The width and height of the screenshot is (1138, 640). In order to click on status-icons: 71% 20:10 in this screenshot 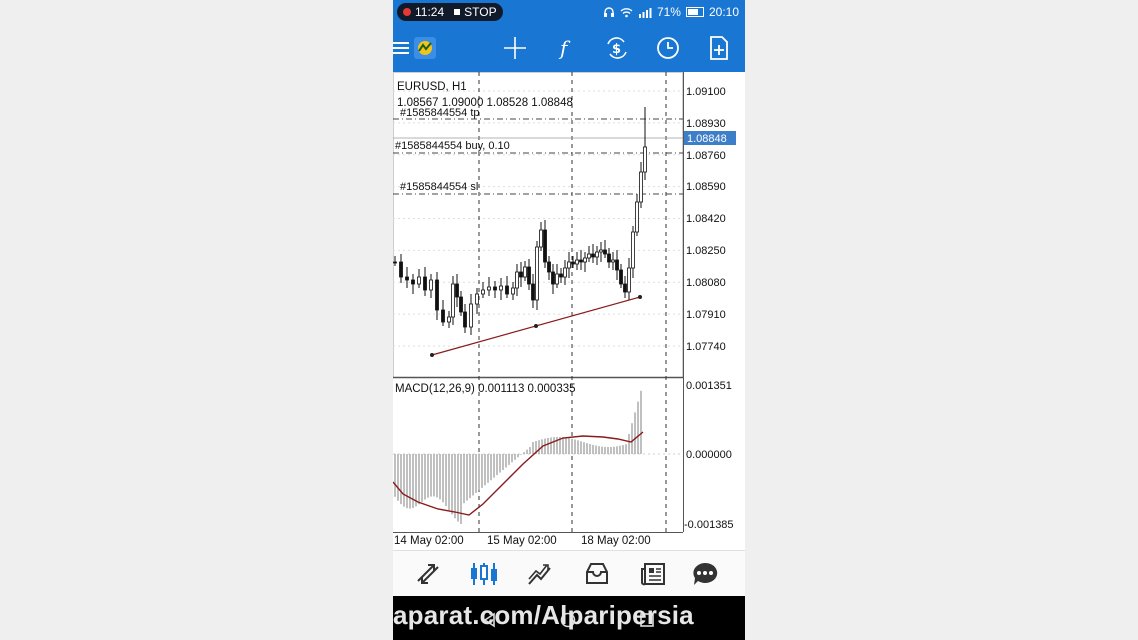, I will do `click(671, 12)`.